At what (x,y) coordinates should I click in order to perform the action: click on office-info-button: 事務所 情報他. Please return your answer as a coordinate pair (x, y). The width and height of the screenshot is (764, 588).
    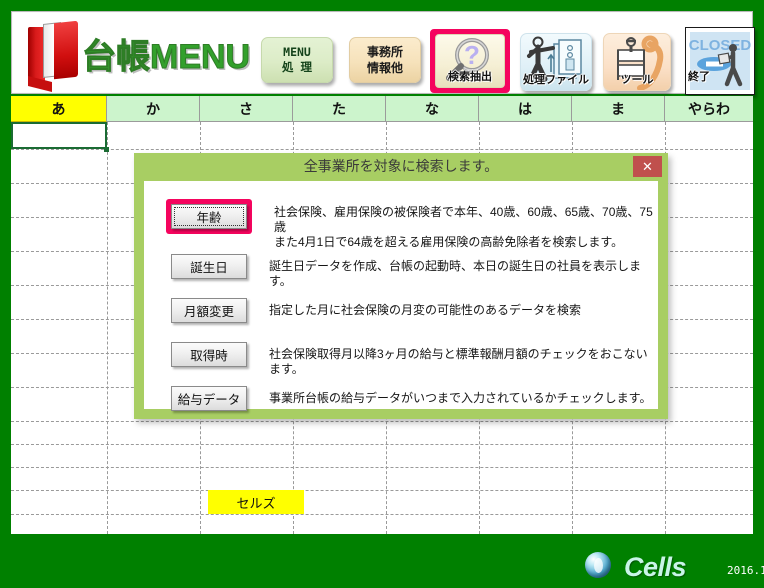
    Looking at the image, I should click on (385, 60).